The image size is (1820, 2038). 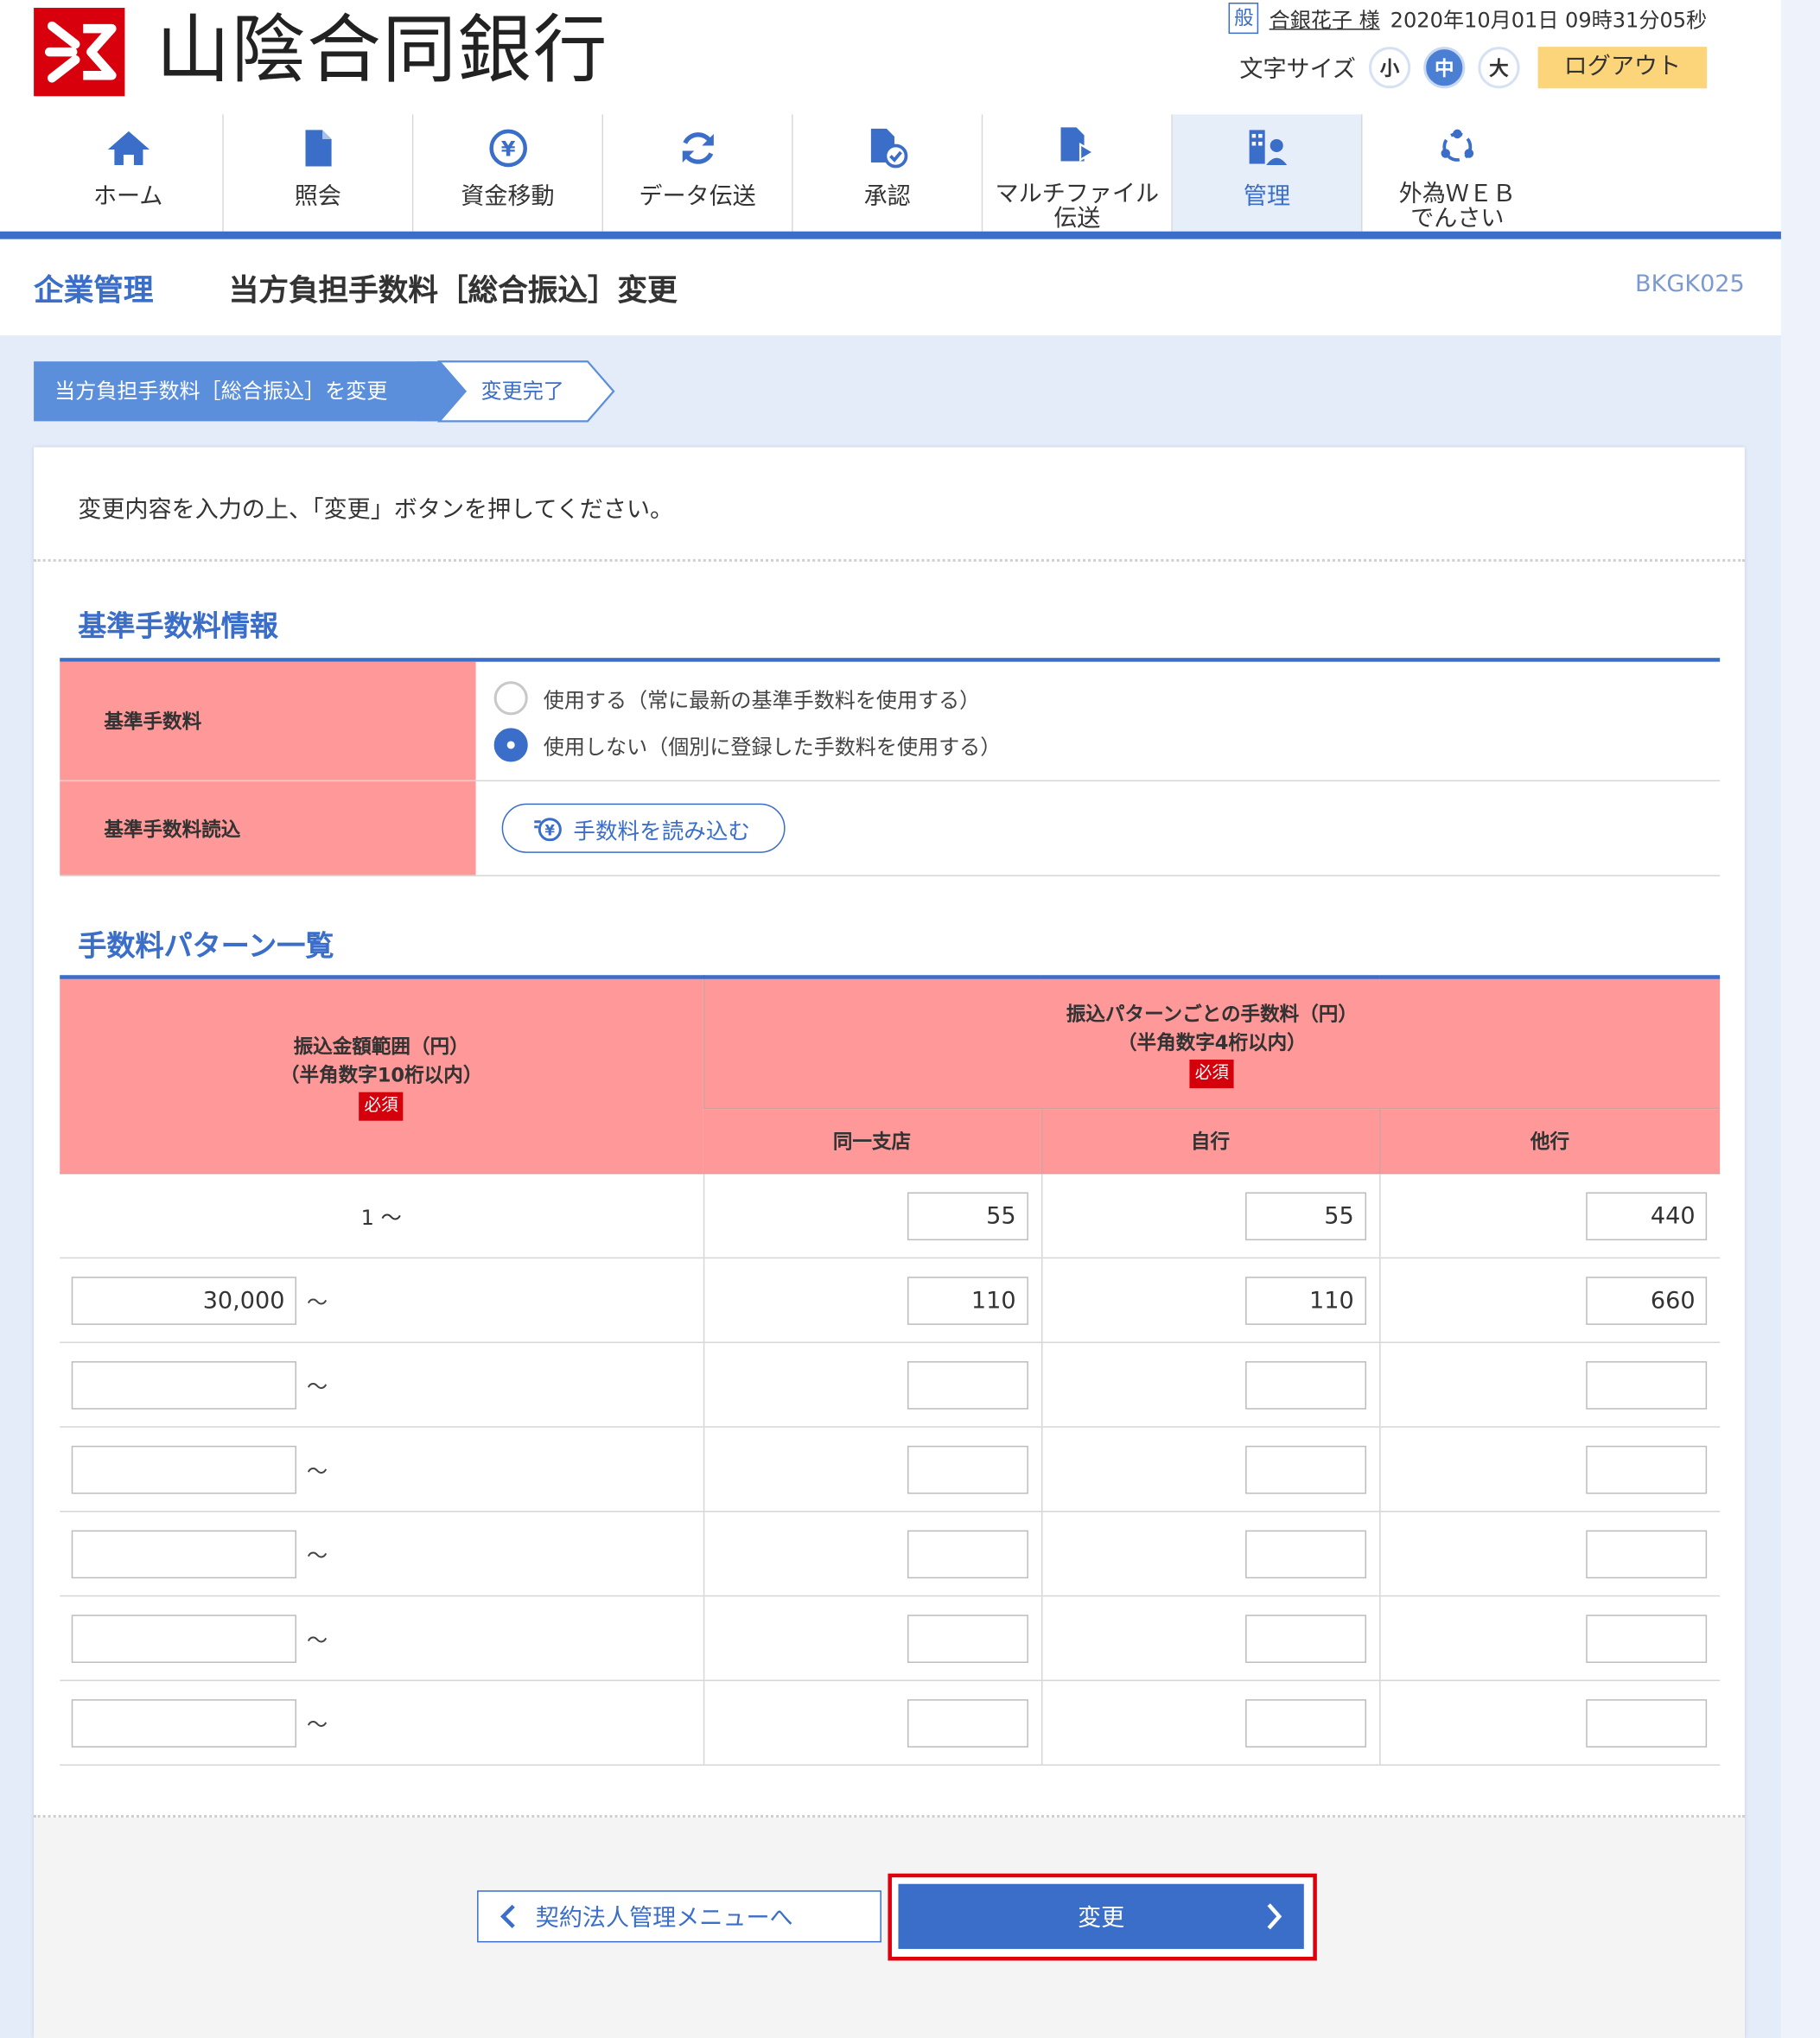 I want to click on login-datetime: 2020年10月01日 09時31分05秒, so click(x=1549, y=20).